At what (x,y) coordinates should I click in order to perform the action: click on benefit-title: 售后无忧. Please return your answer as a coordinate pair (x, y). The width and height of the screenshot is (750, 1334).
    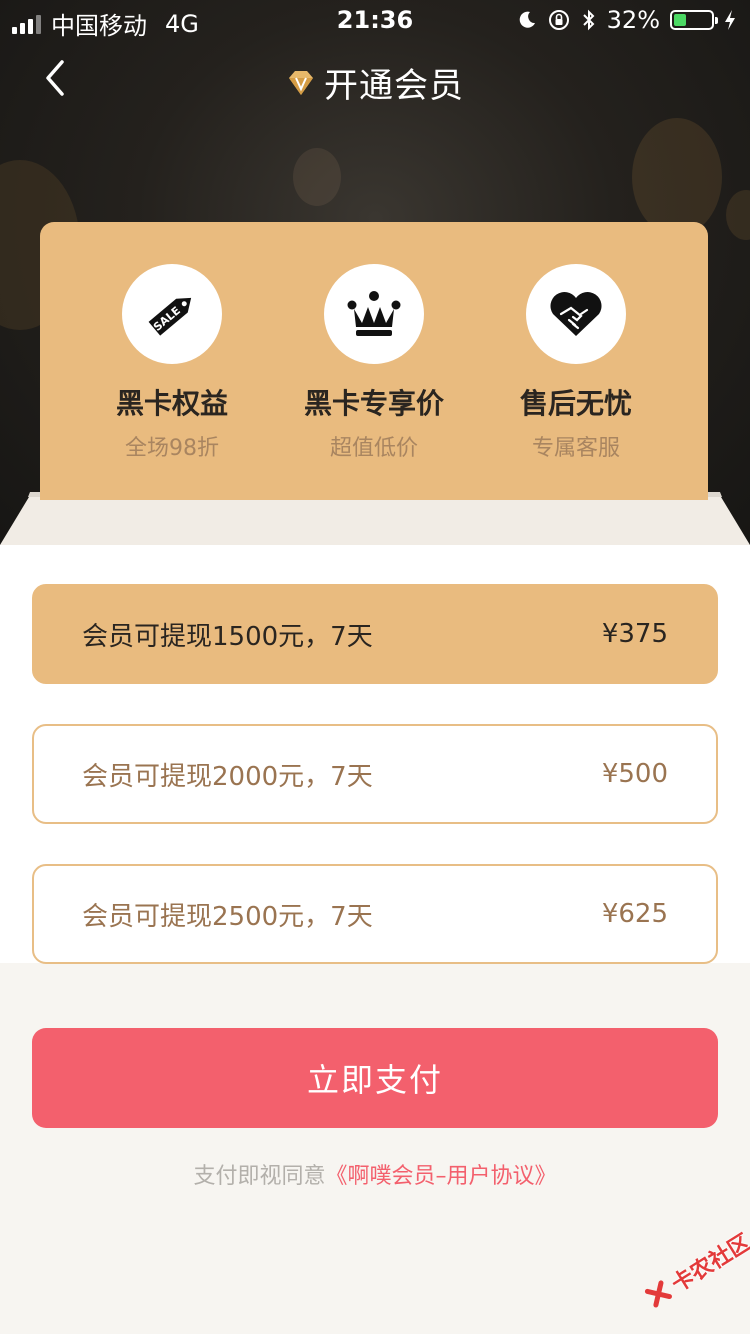
    Looking at the image, I should click on (575, 403).